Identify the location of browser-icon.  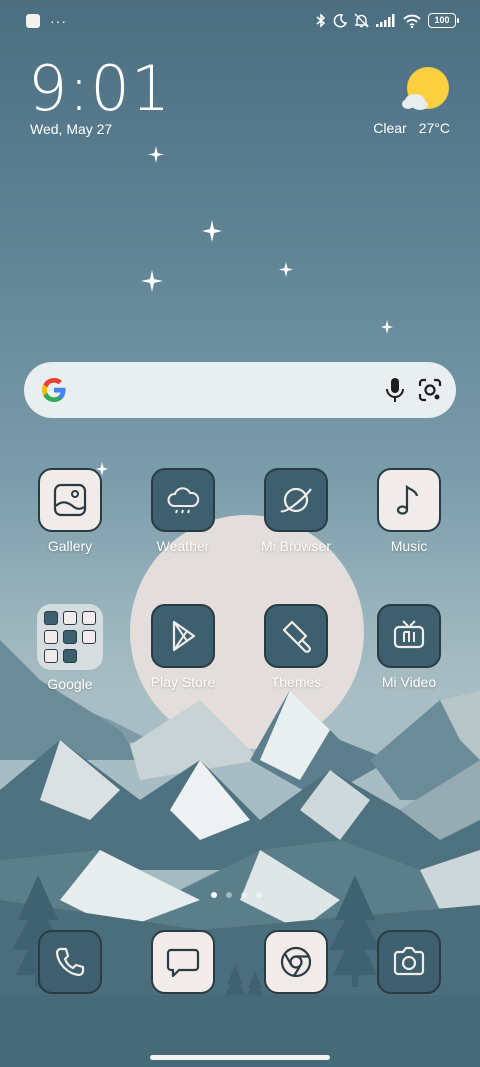
(296, 500).